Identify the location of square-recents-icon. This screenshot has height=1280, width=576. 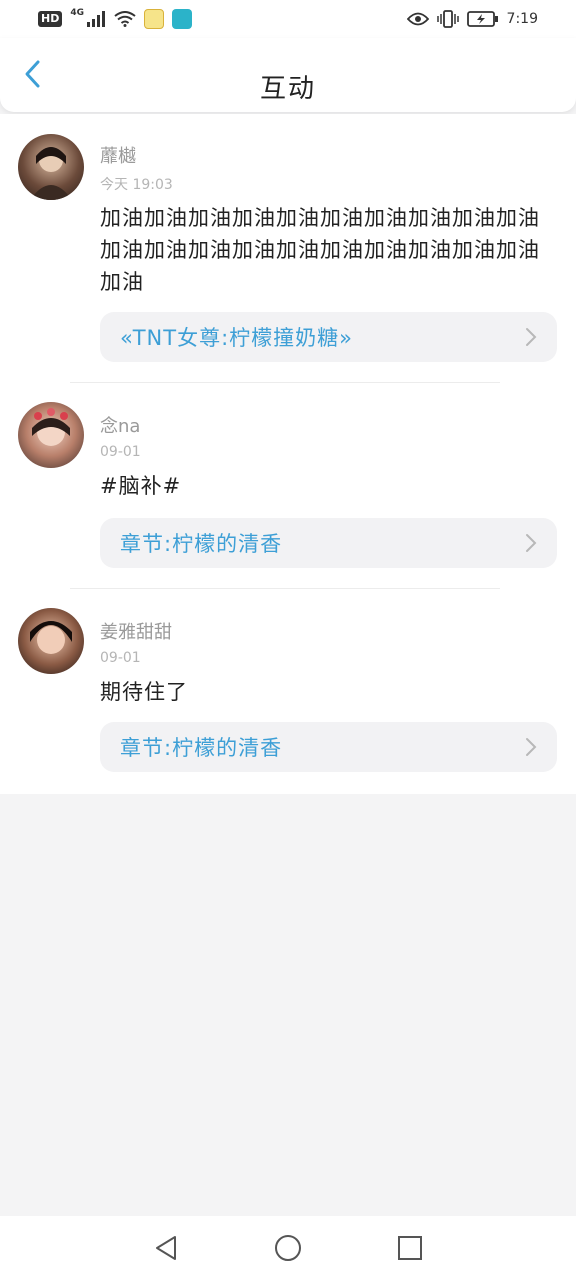
(410, 1248).